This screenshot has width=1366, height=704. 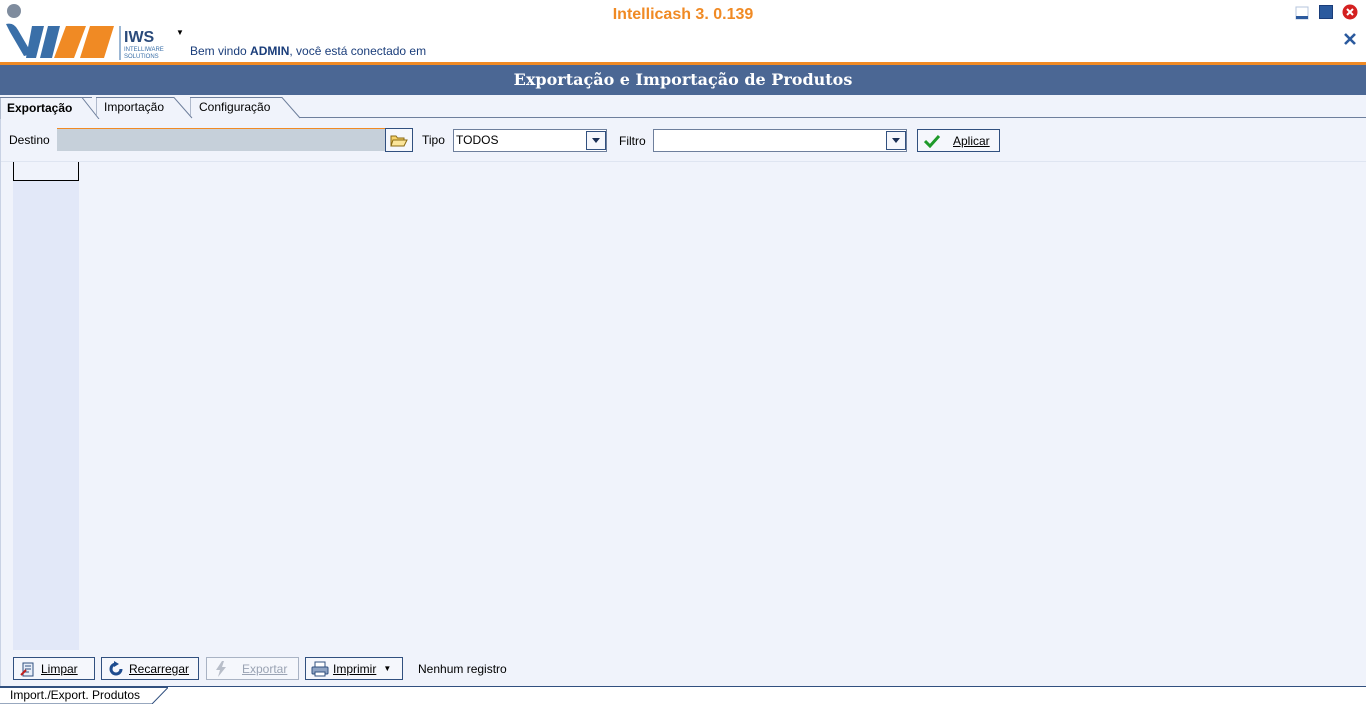 What do you see at coordinates (780, 140) in the screenshot?
I see `filtro-select` at bounding box center [780, 140].